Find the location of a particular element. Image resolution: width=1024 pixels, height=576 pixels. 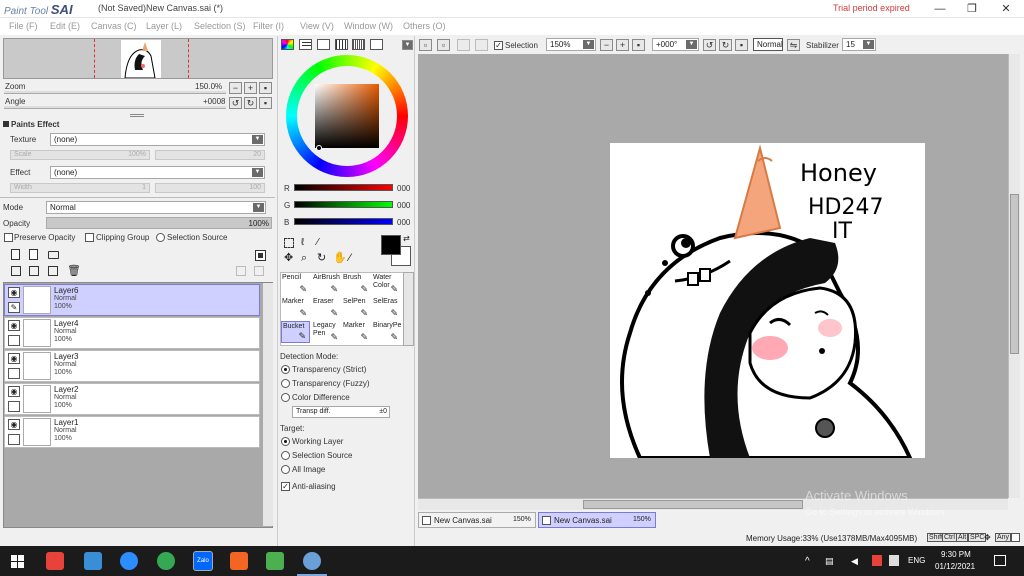

merge-down-icon is located at coordinates (34, 271).